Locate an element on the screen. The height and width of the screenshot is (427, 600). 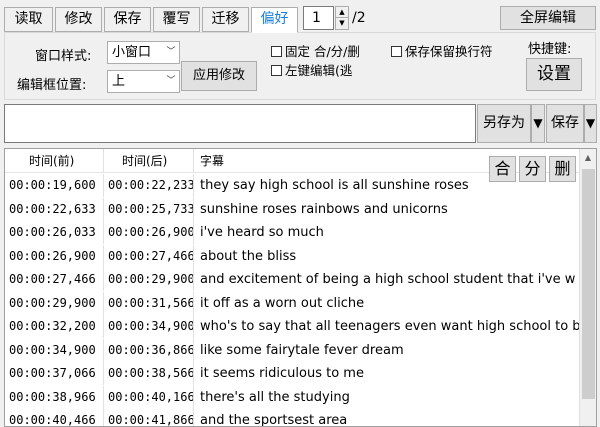
cell-start-time: 00:00:40,466 is located at coordinates (52, 420).